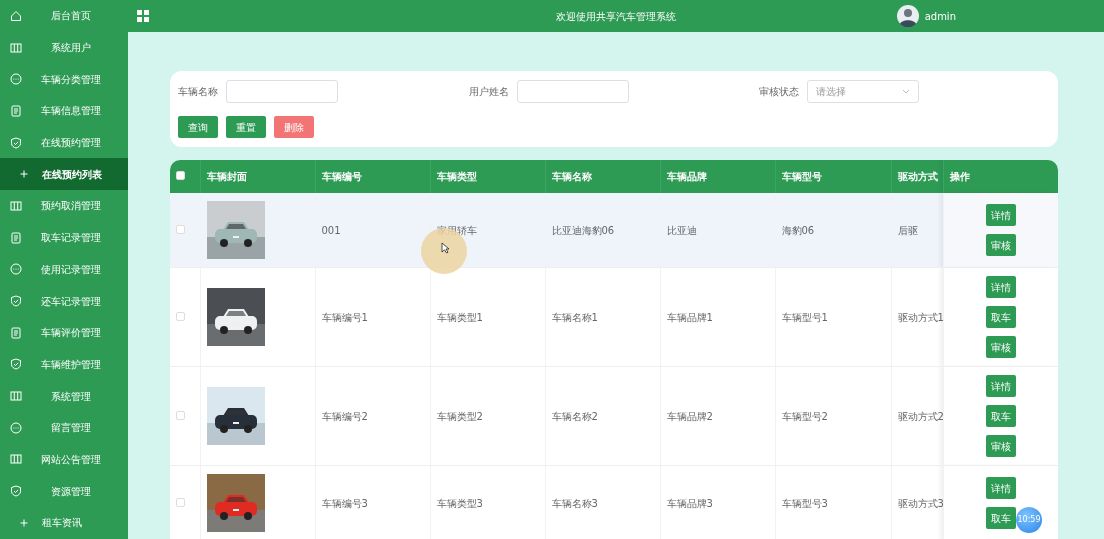  Describe the element at coordinates (64, 174) in the screenshot. I see `sidebar-item: 在线预约列表` at that location.